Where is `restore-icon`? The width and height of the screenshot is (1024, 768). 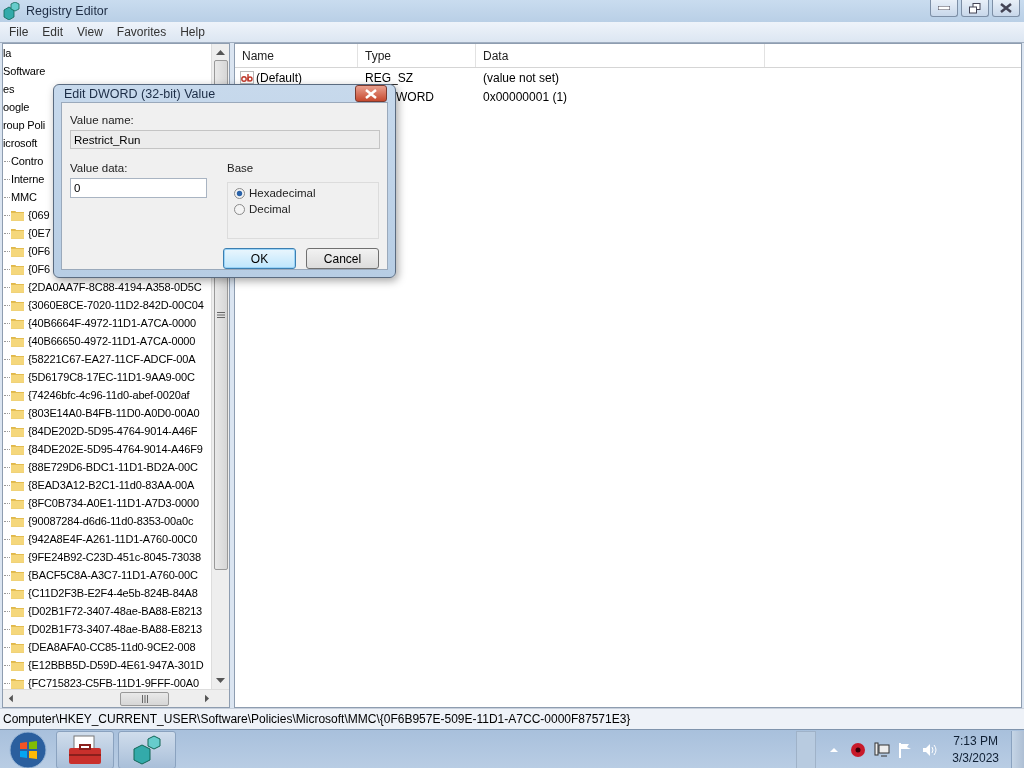
restore-icon is located at coordinates (975, 8).